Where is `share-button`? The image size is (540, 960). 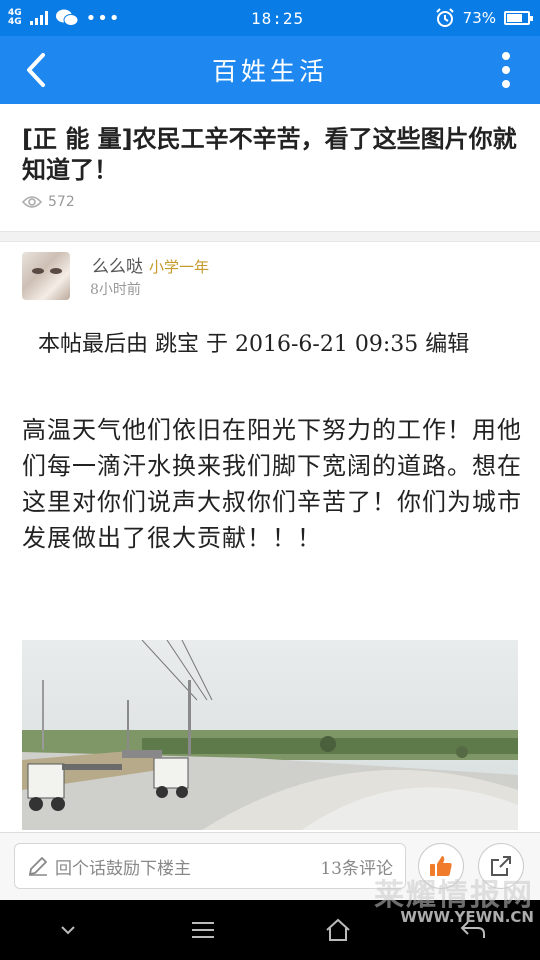 share-button is located at coordinates (501, 866).